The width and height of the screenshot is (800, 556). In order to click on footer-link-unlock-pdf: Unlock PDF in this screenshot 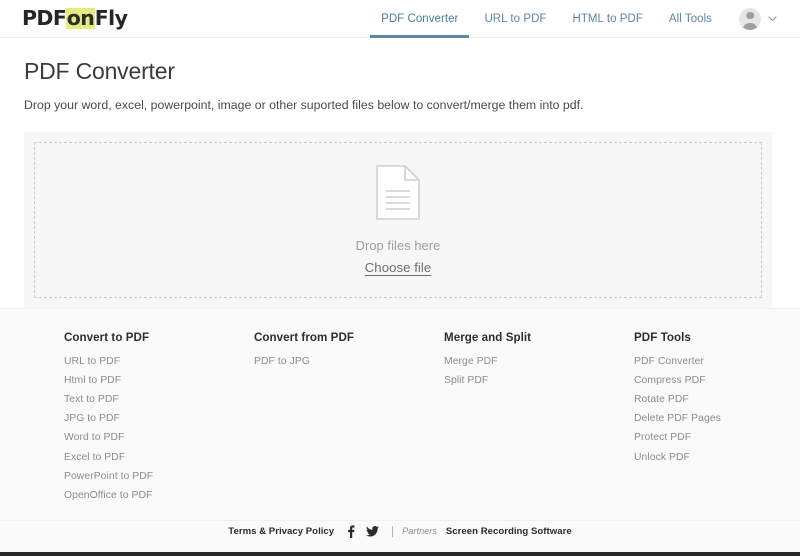, I will do `click(677, 457)`.